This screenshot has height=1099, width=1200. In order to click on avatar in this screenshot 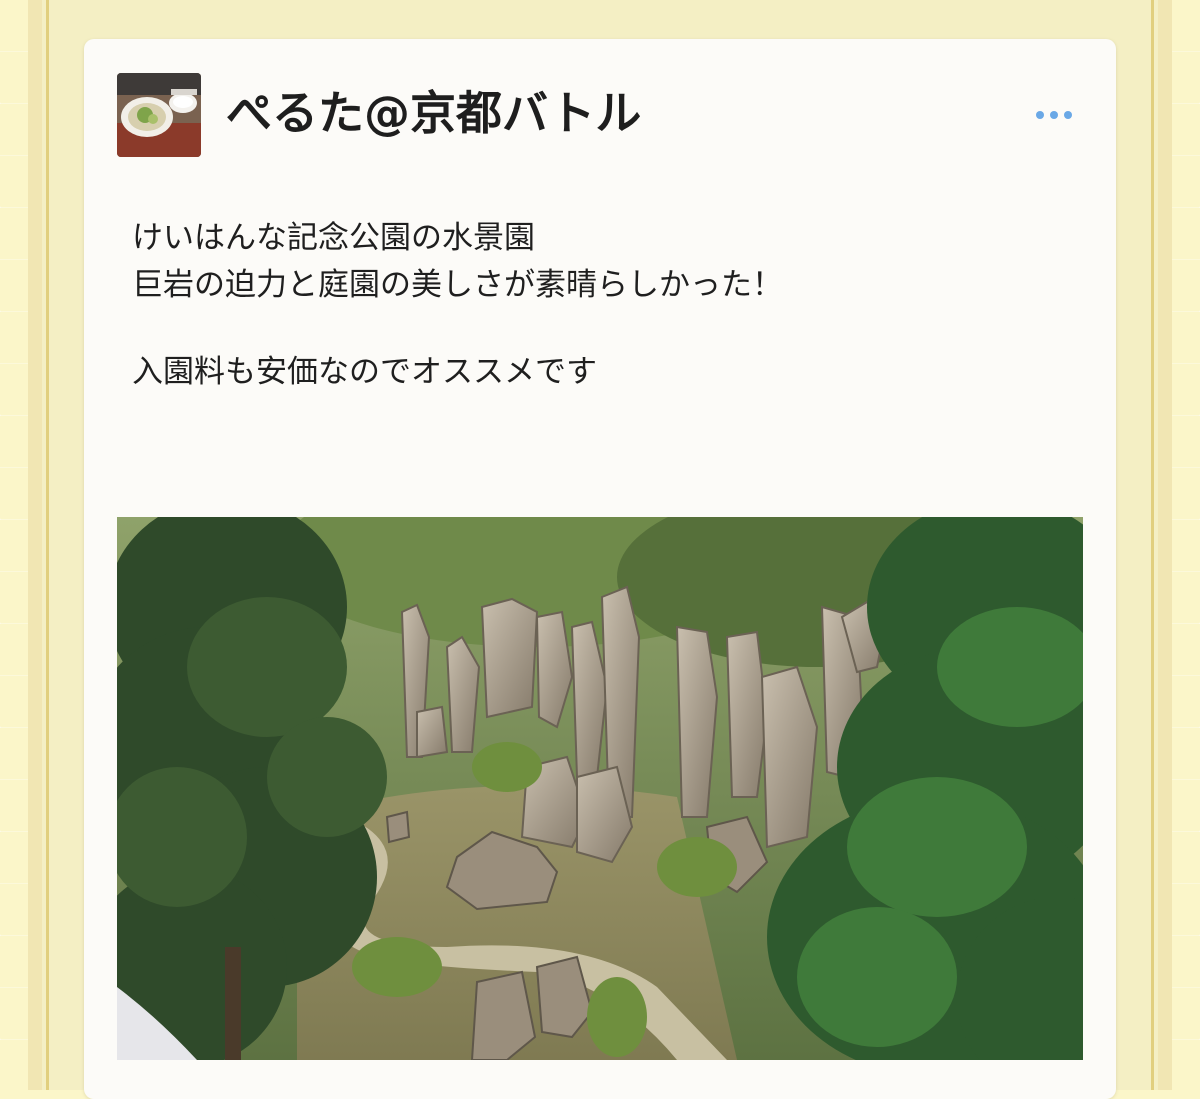, I will do `click(159, 115)`.